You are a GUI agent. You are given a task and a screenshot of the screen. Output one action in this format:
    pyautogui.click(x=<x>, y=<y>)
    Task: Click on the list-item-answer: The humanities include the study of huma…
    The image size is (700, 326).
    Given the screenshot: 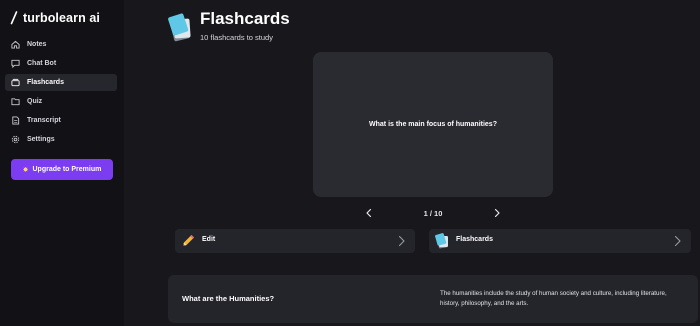 What is the action you would take?
    pyautogui.click(x=553, y=298)
    